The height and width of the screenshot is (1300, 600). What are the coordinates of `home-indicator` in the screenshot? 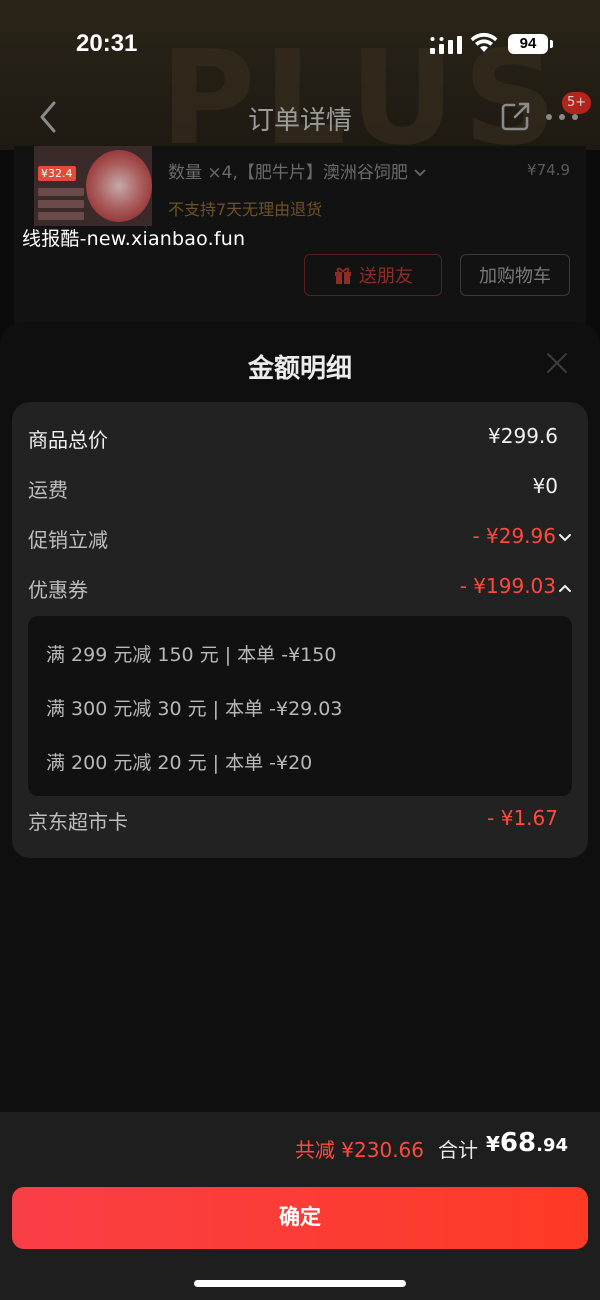 It's located at (300, 1283).